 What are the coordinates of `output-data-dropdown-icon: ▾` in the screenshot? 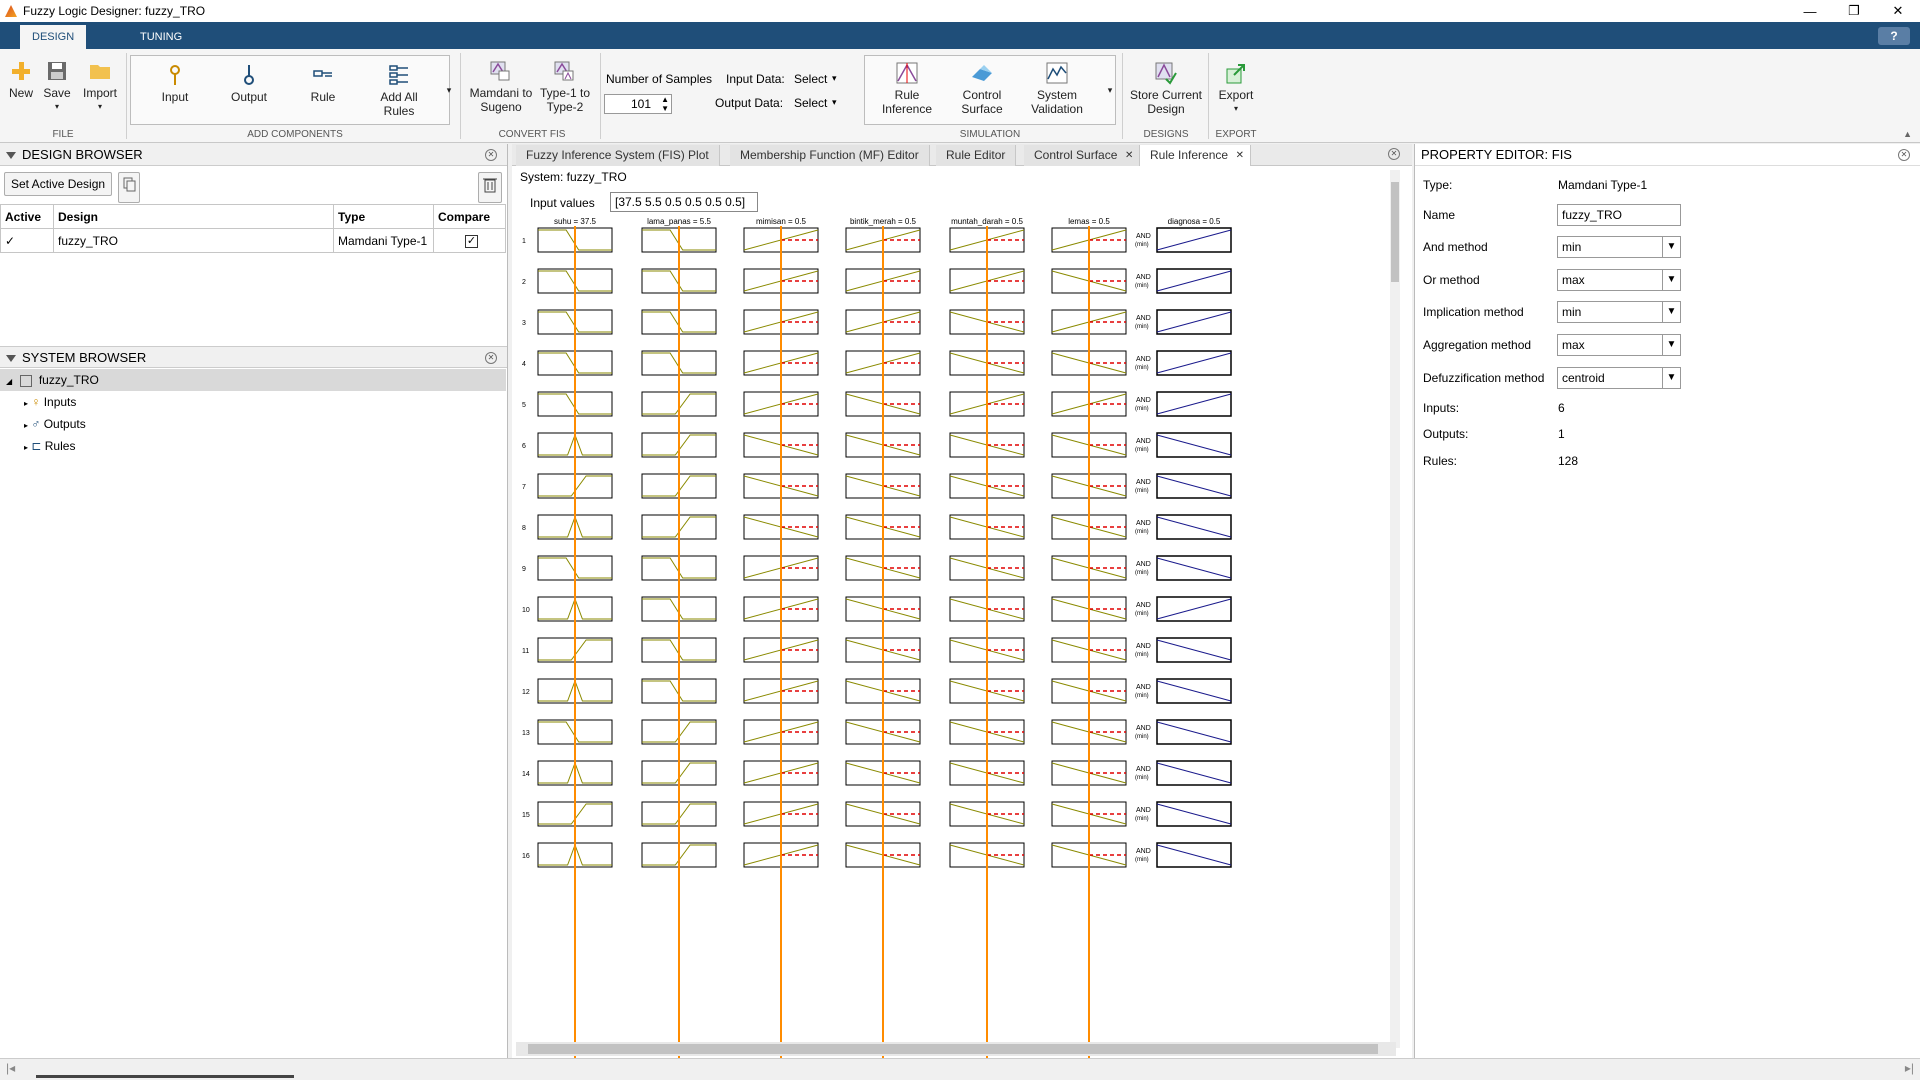 It's located at (834, 102).